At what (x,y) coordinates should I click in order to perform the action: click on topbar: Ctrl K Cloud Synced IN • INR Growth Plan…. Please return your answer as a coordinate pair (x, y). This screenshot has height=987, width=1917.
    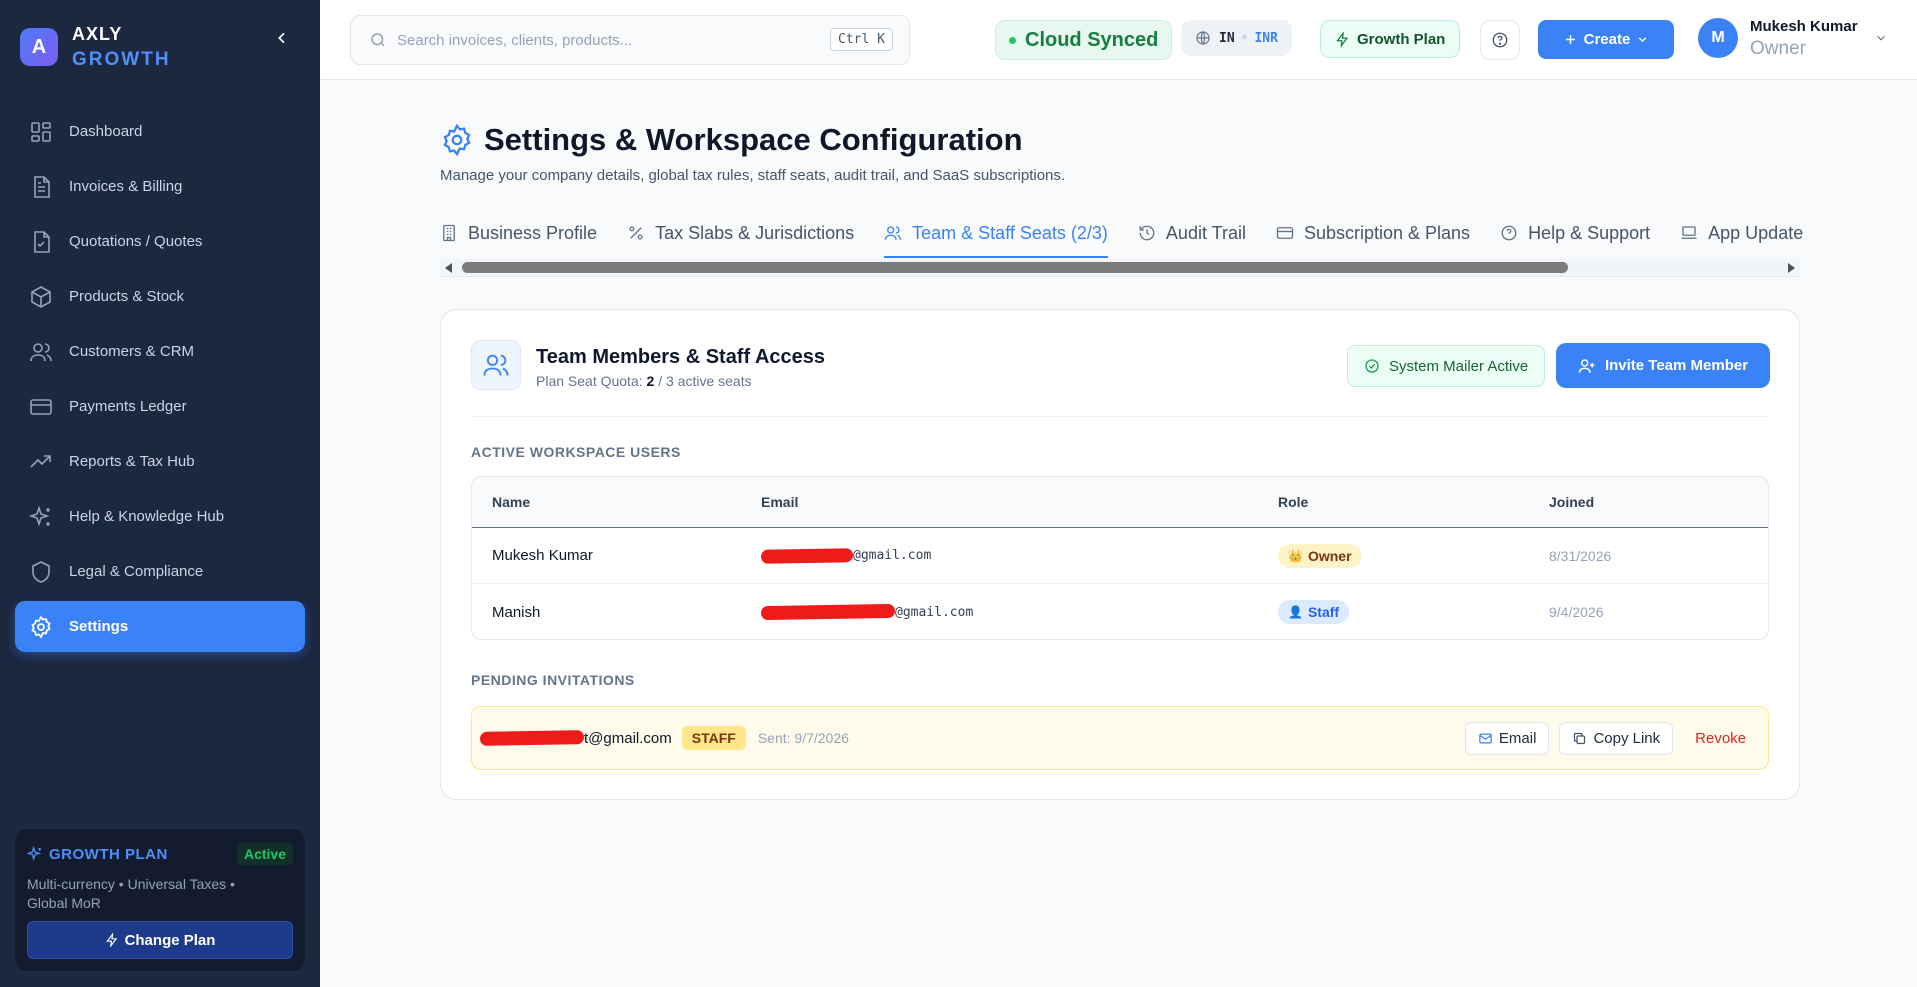
    Looking at the image, I should click on (1118, 40).